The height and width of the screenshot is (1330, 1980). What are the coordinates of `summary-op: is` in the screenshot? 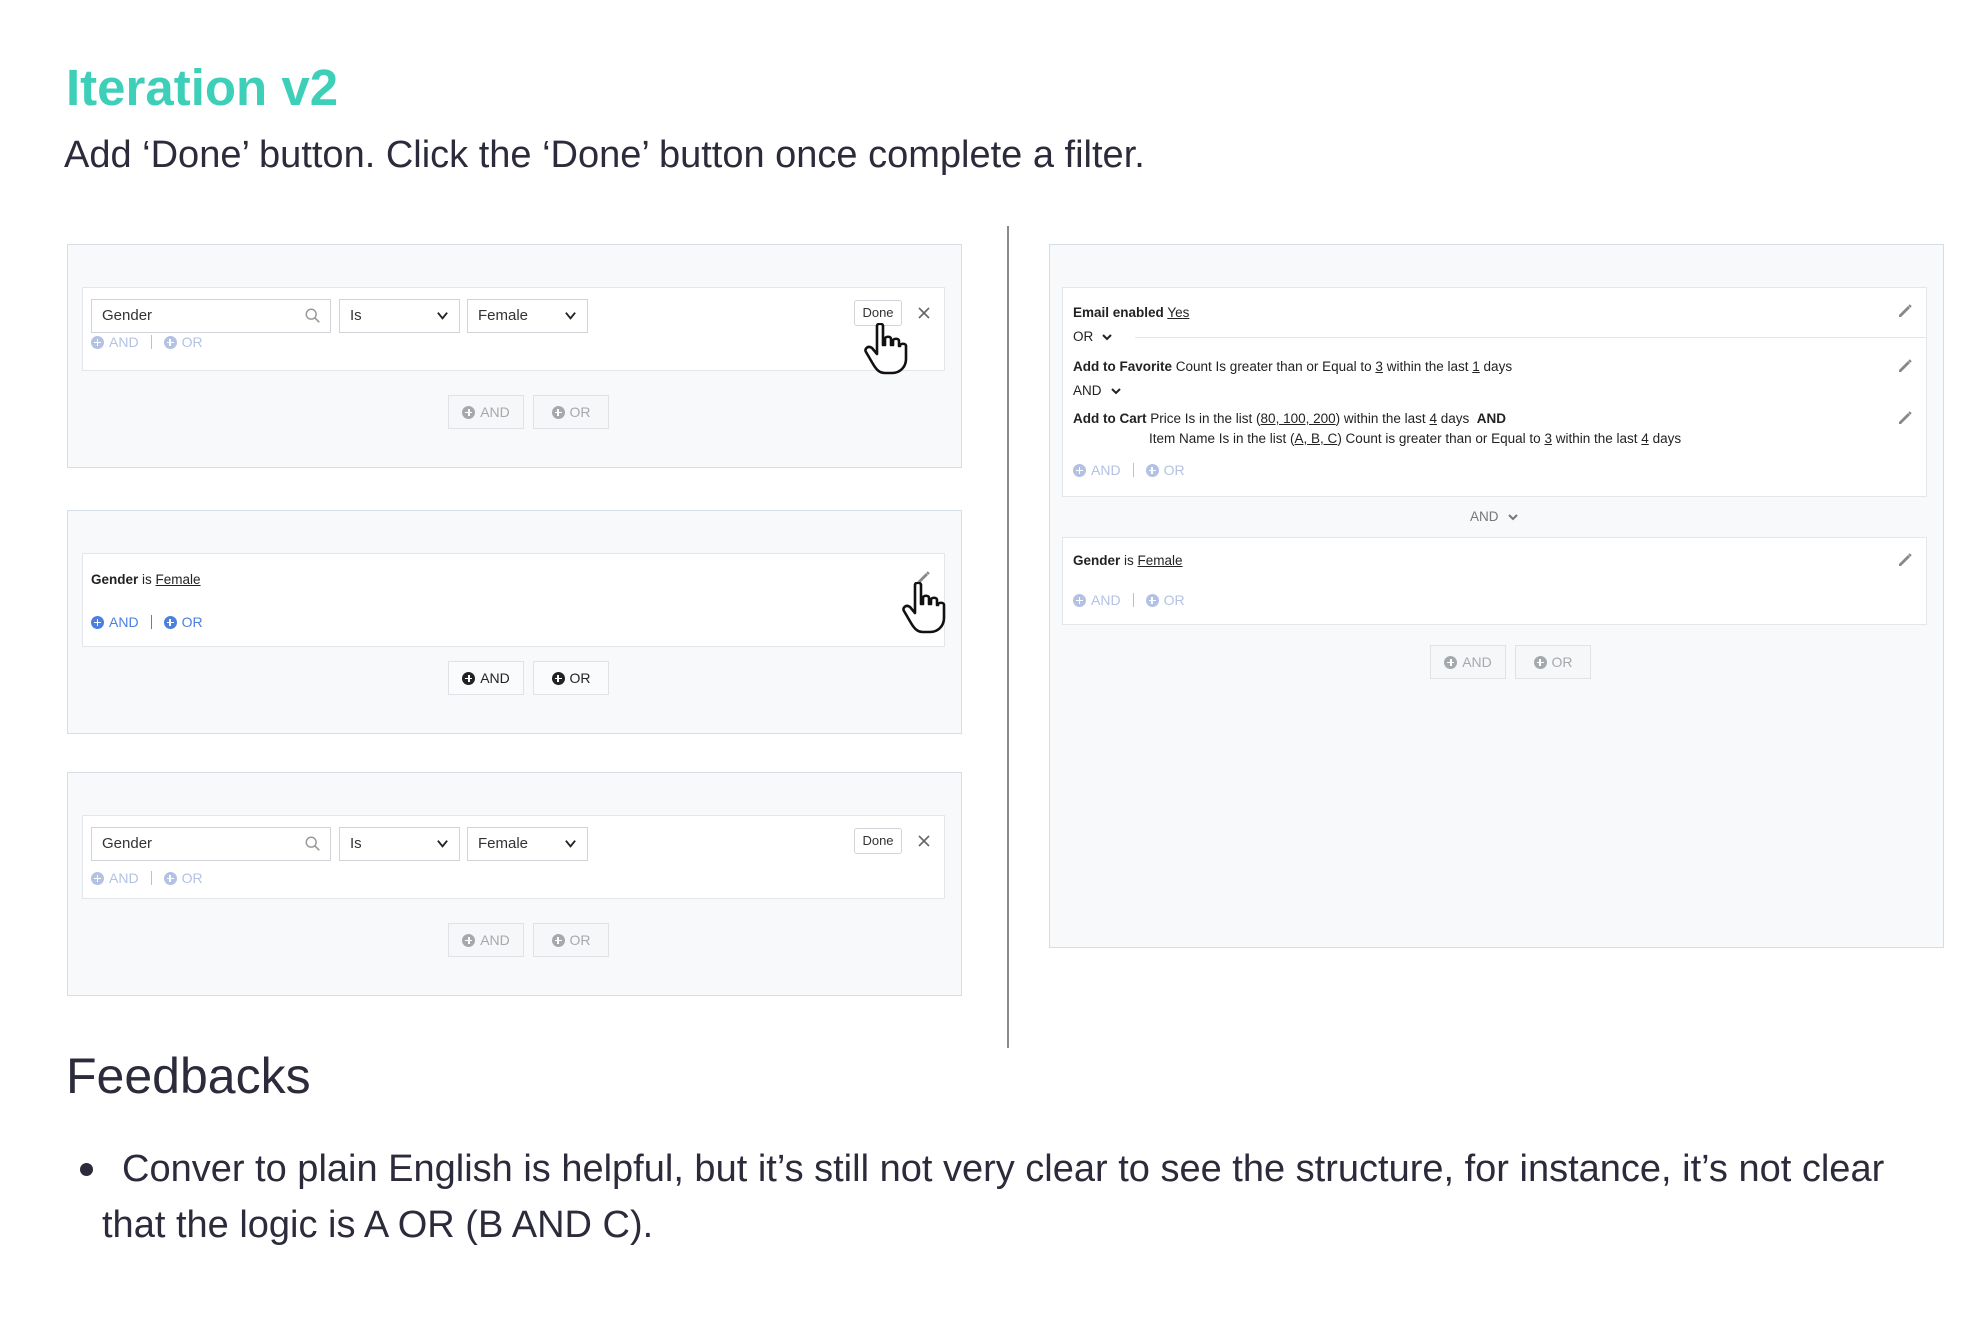 It's located at (1129, 560).